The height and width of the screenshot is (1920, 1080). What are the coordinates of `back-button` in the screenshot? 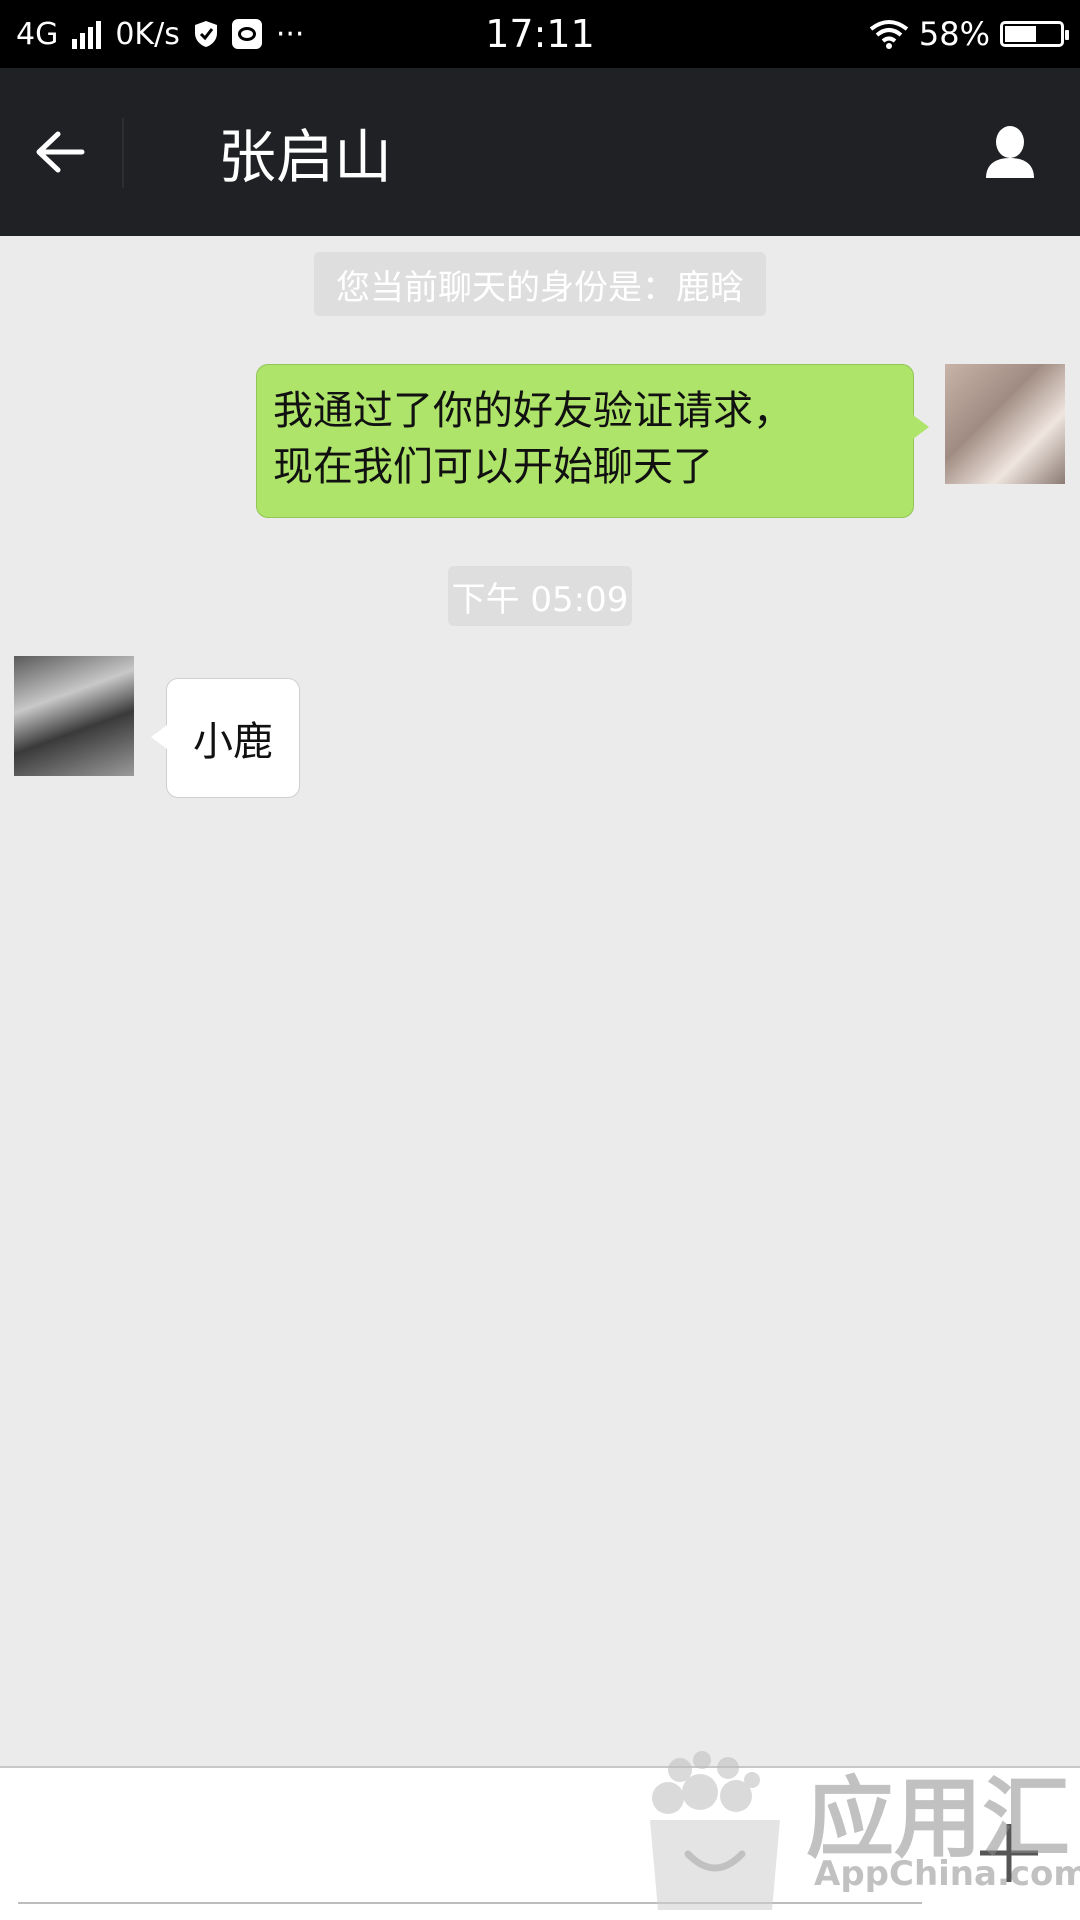 It's located at (60, 152).